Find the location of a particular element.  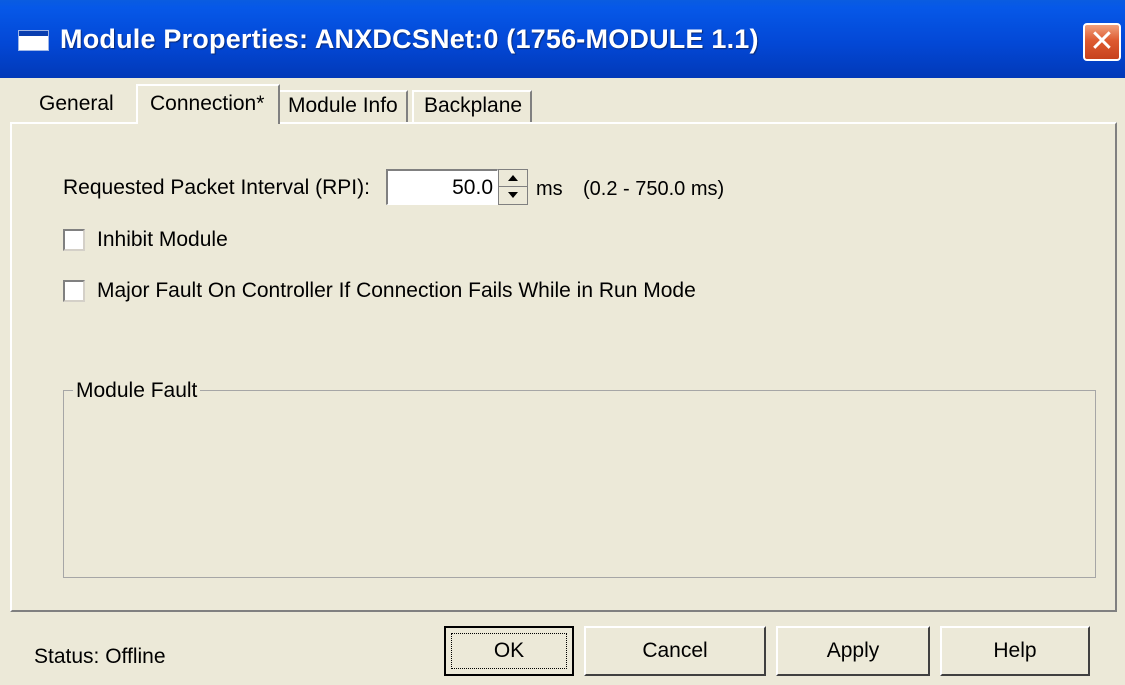

close-icon: ✕ is located at coordinates (1102, 41).